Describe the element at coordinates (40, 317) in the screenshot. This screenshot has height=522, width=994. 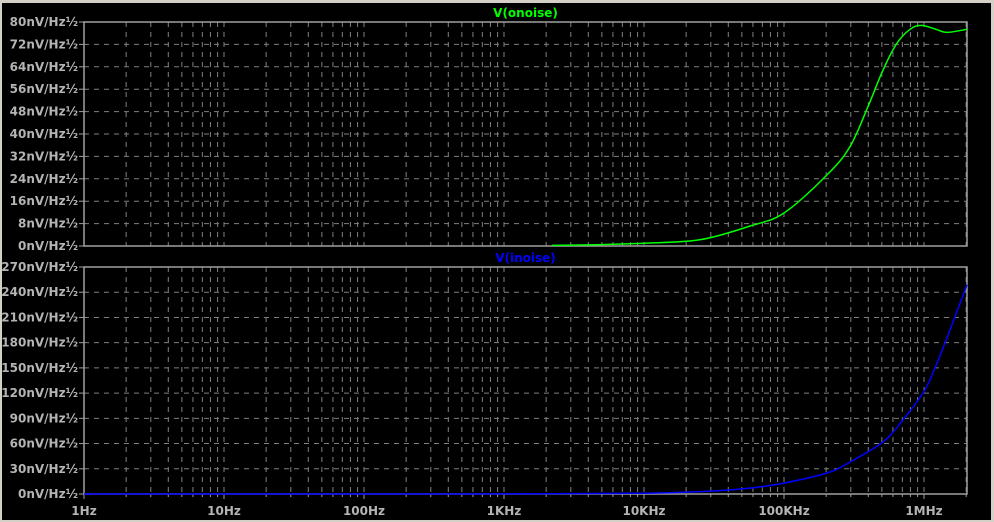
I see `y-tick-label: 210nV/Hz½` at that location.